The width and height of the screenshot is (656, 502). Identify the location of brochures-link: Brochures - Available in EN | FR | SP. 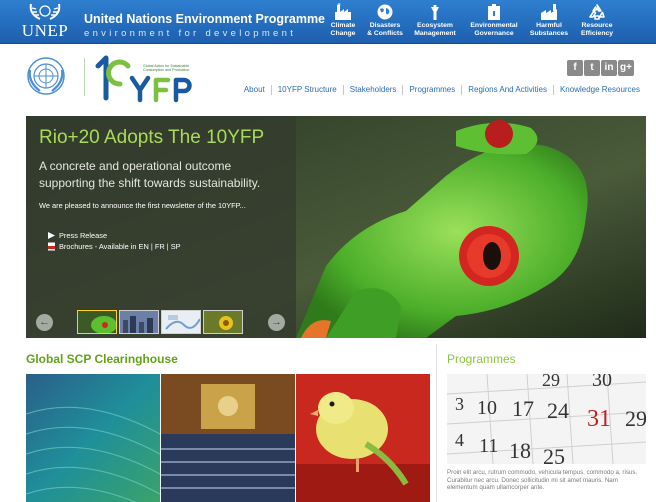
(114, 246).